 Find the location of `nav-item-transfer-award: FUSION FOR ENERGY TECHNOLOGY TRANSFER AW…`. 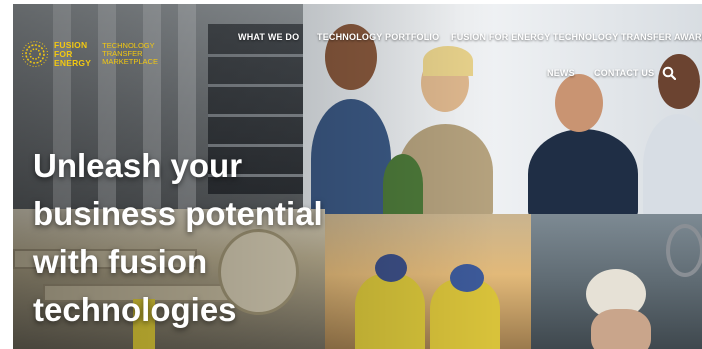

nav-item-transfer-award: FUSION FOR ENERGY TECHNOLOGY TRANSFER AW… is located at coordinates (576, 37).